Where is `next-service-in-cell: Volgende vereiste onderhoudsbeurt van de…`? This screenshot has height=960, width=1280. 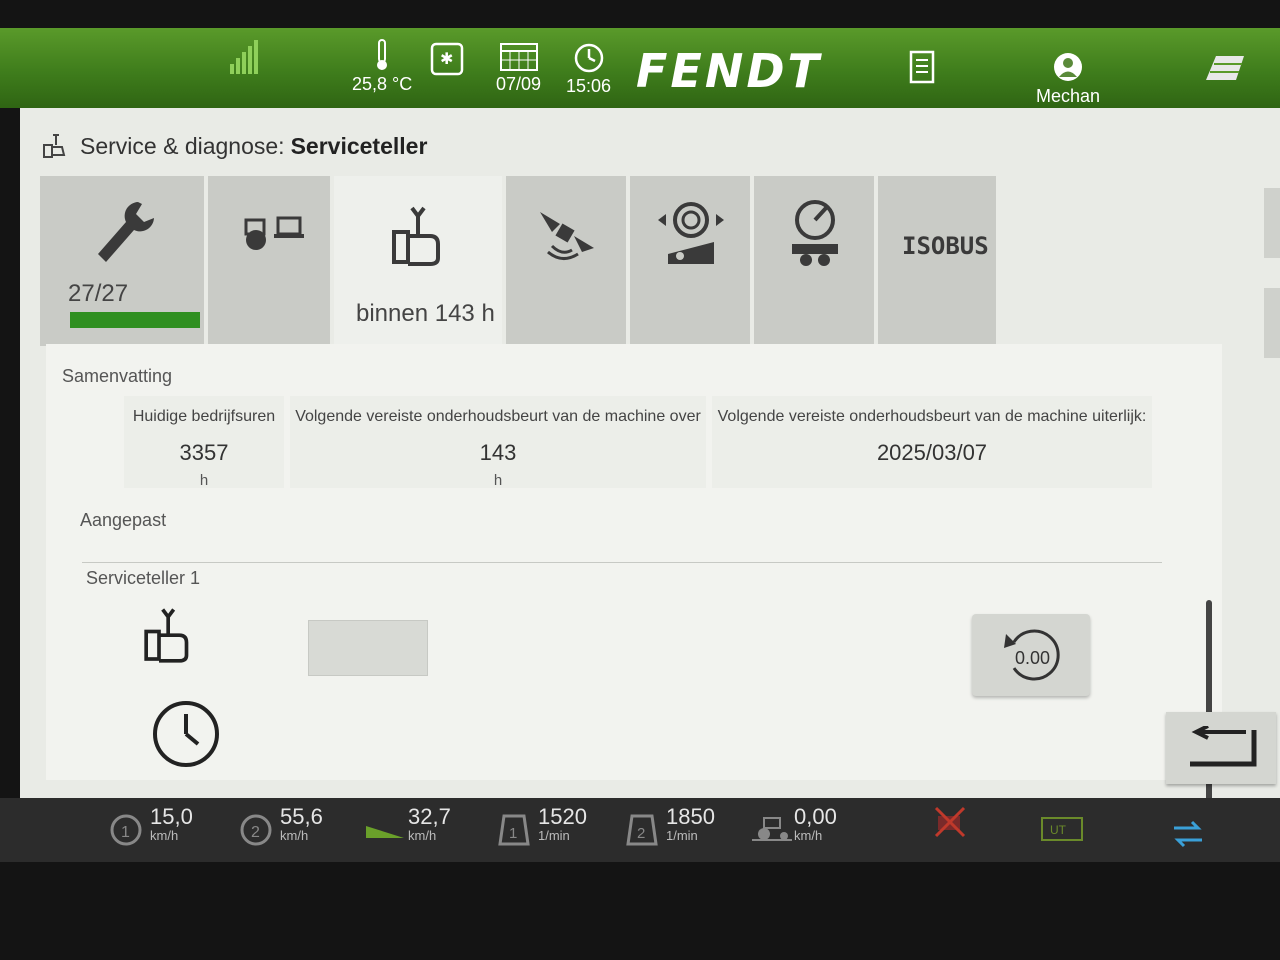
next-service-in-cell: Volgende vereiste onderhoudsbeurt van de… is located at coordinates (498, 442).